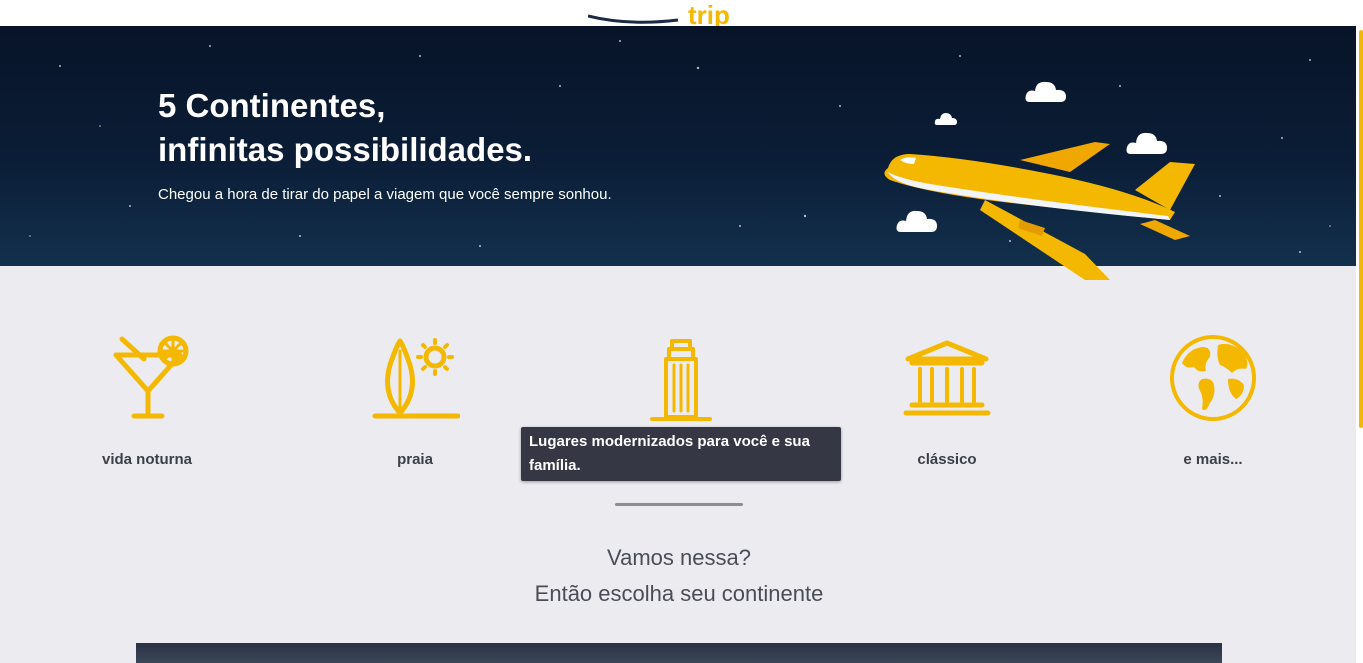  Describe the element at coordinates (679, 557) in the screenshot. I see `cta-line1: Vamos nessa?` at that location.